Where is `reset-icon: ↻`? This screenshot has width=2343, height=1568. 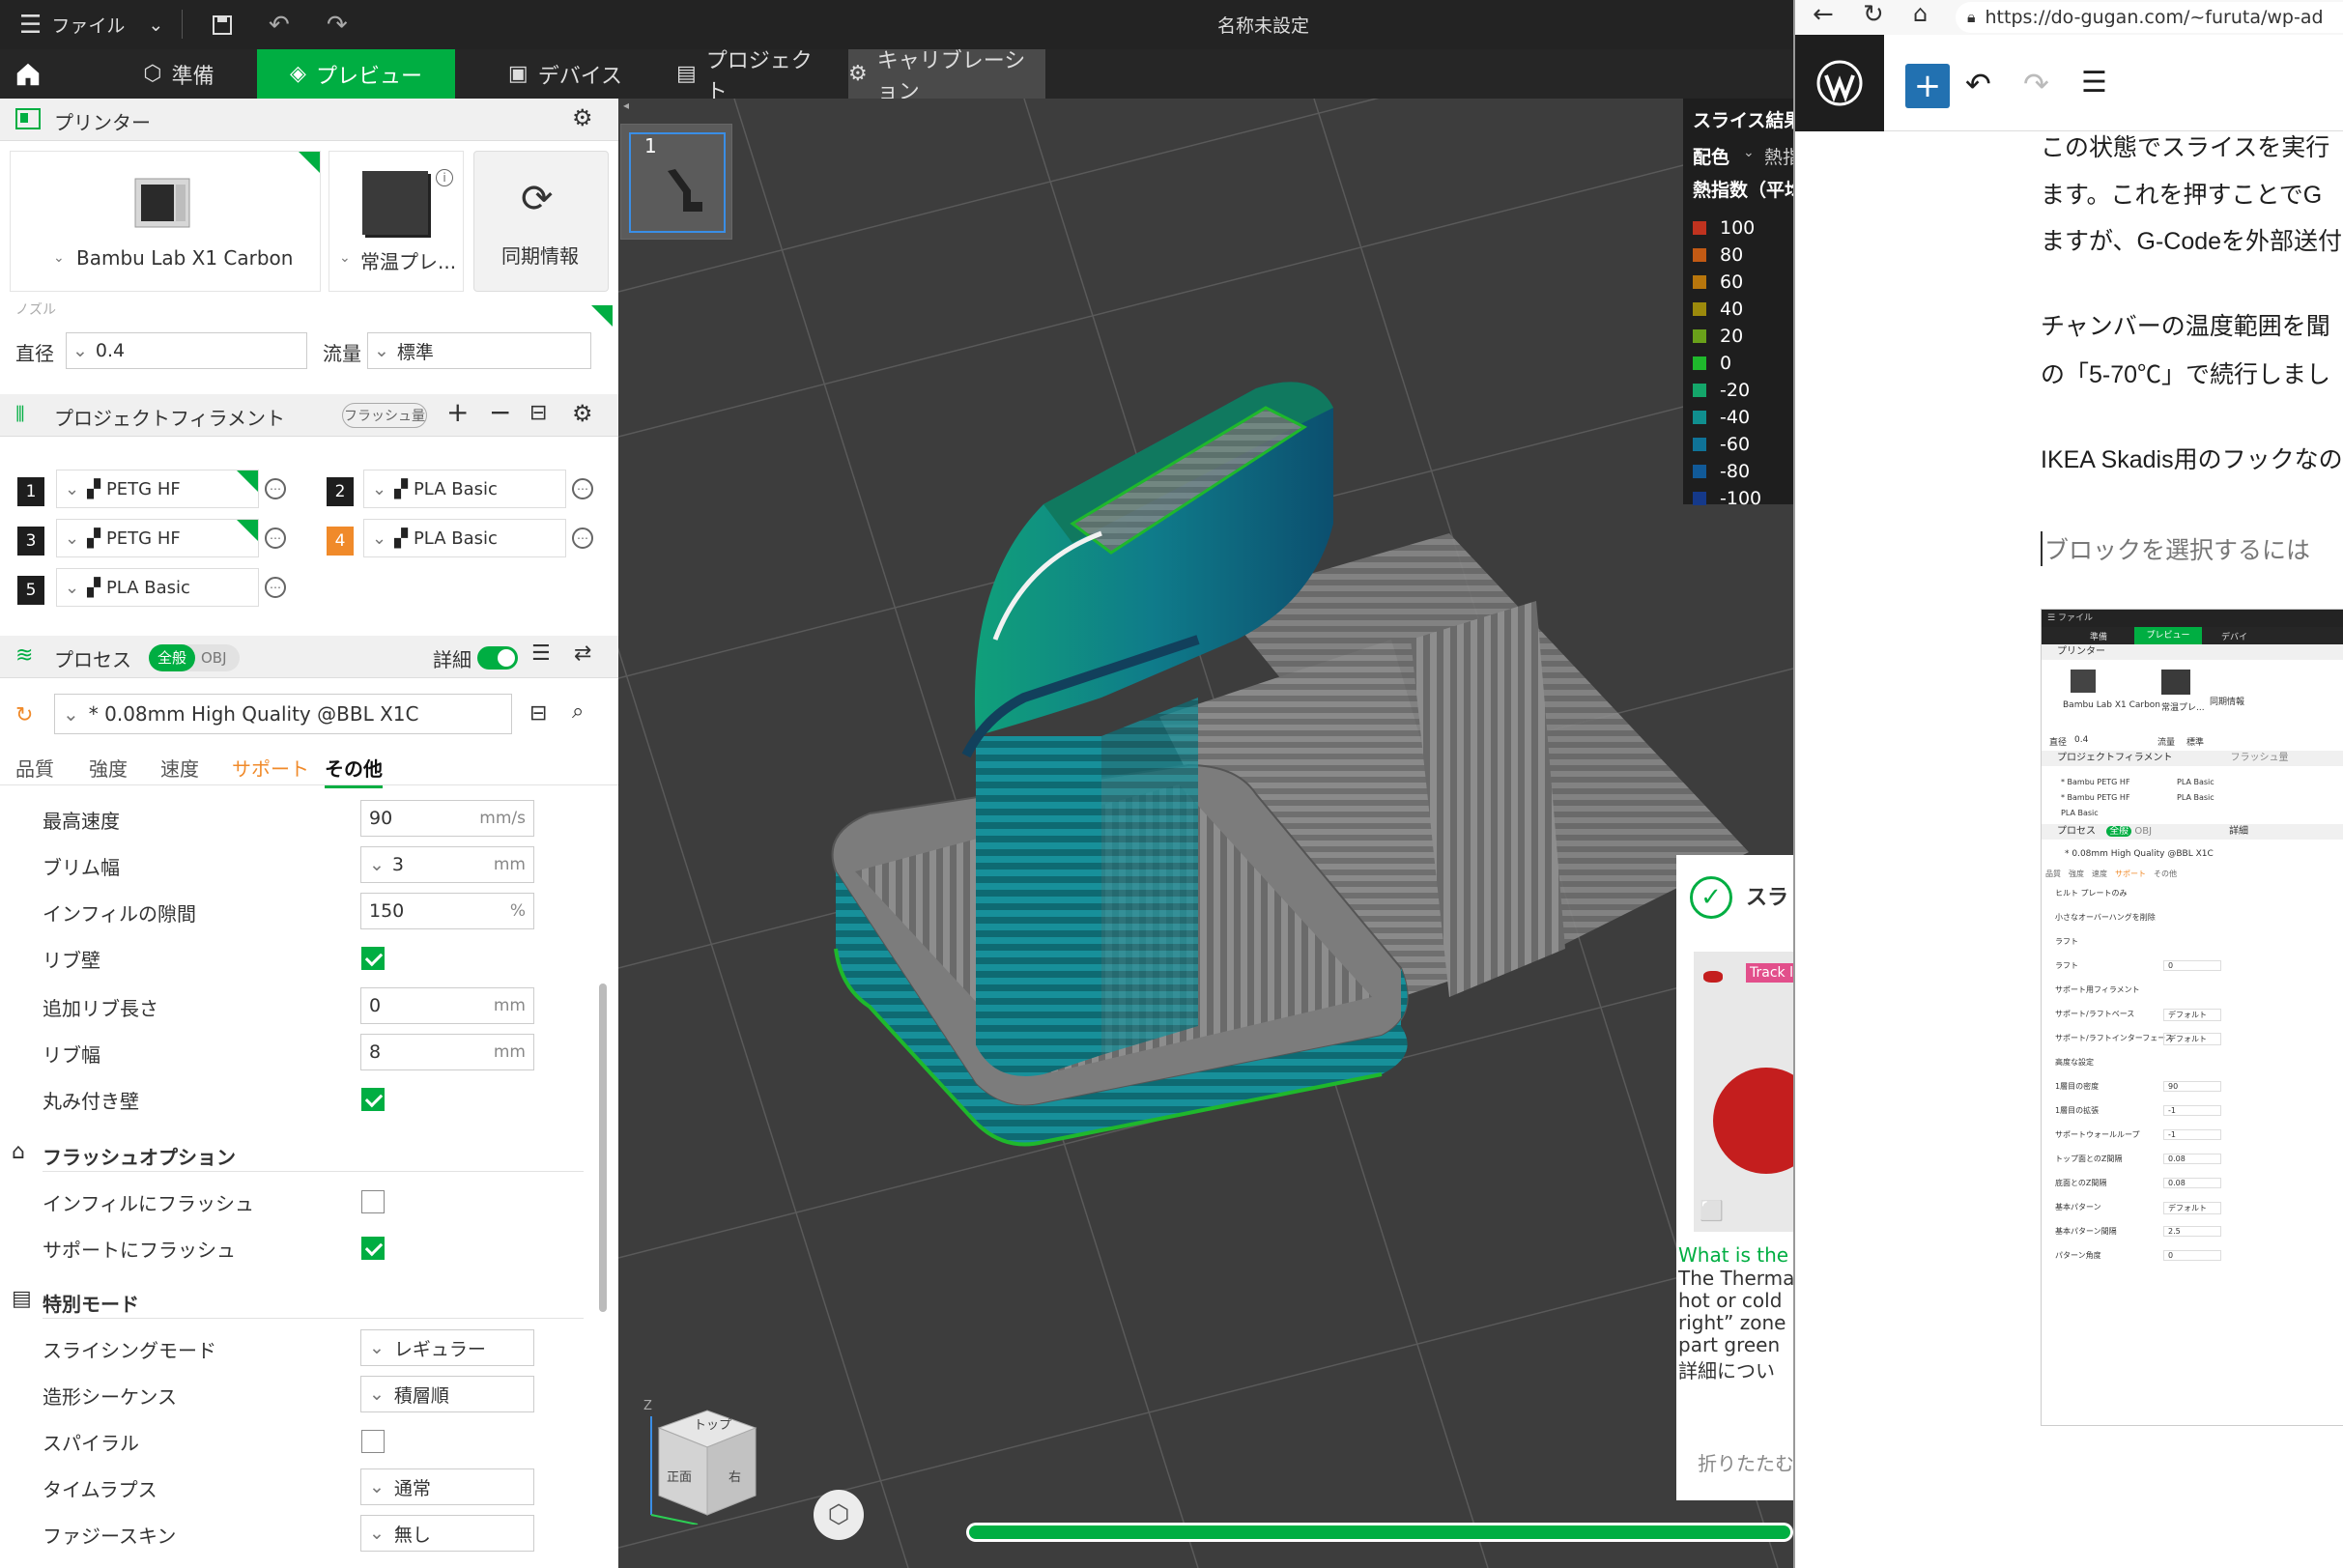 reset-icon: ↻ is located at coordinates (24, 715).